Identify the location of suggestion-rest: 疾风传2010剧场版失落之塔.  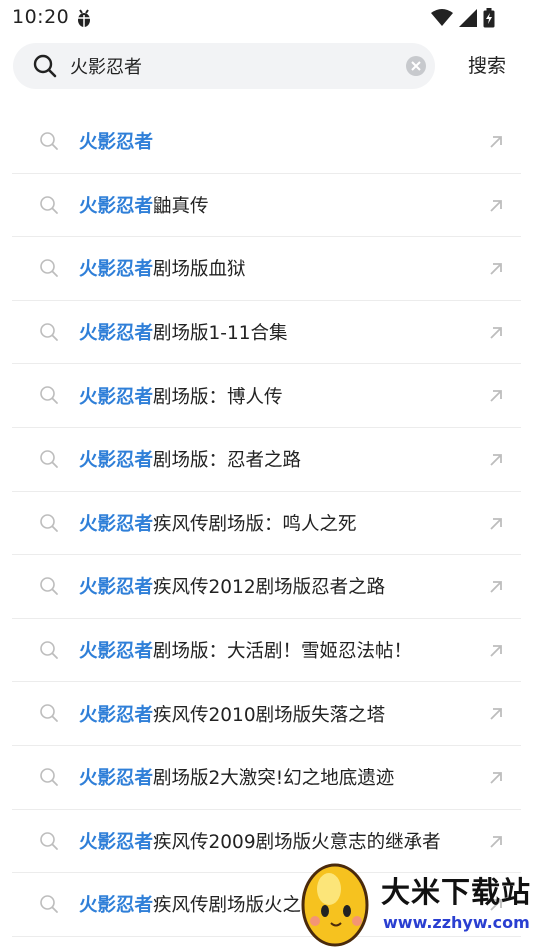
(269, 715).